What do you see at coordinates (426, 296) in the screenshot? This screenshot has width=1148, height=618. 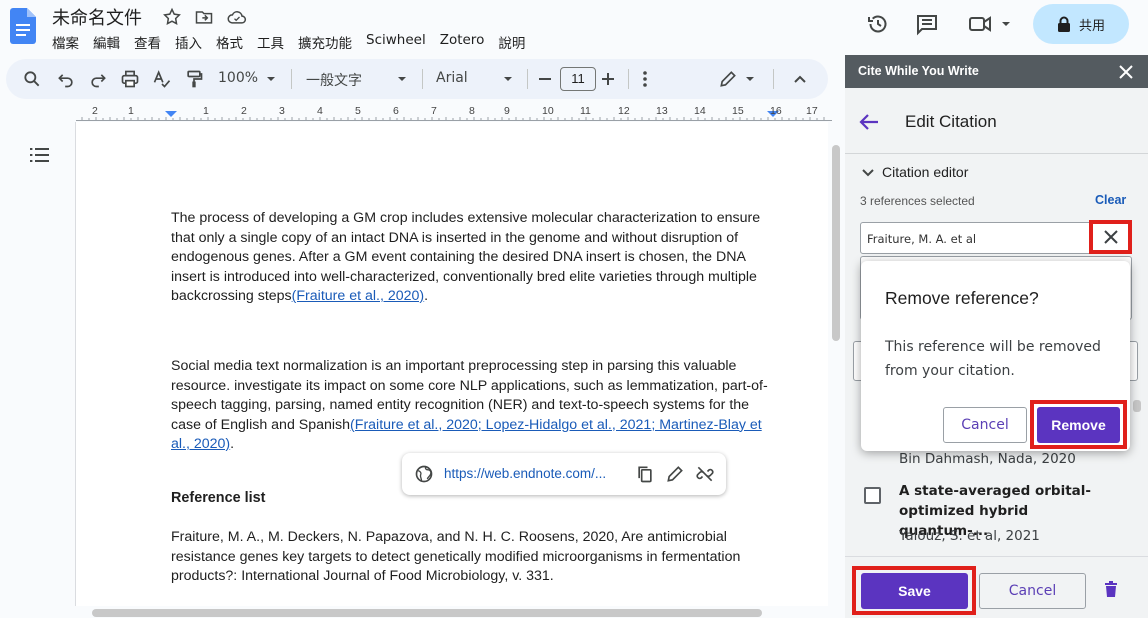 I see `paragraph-end: .` at bounding box center [426, 296].